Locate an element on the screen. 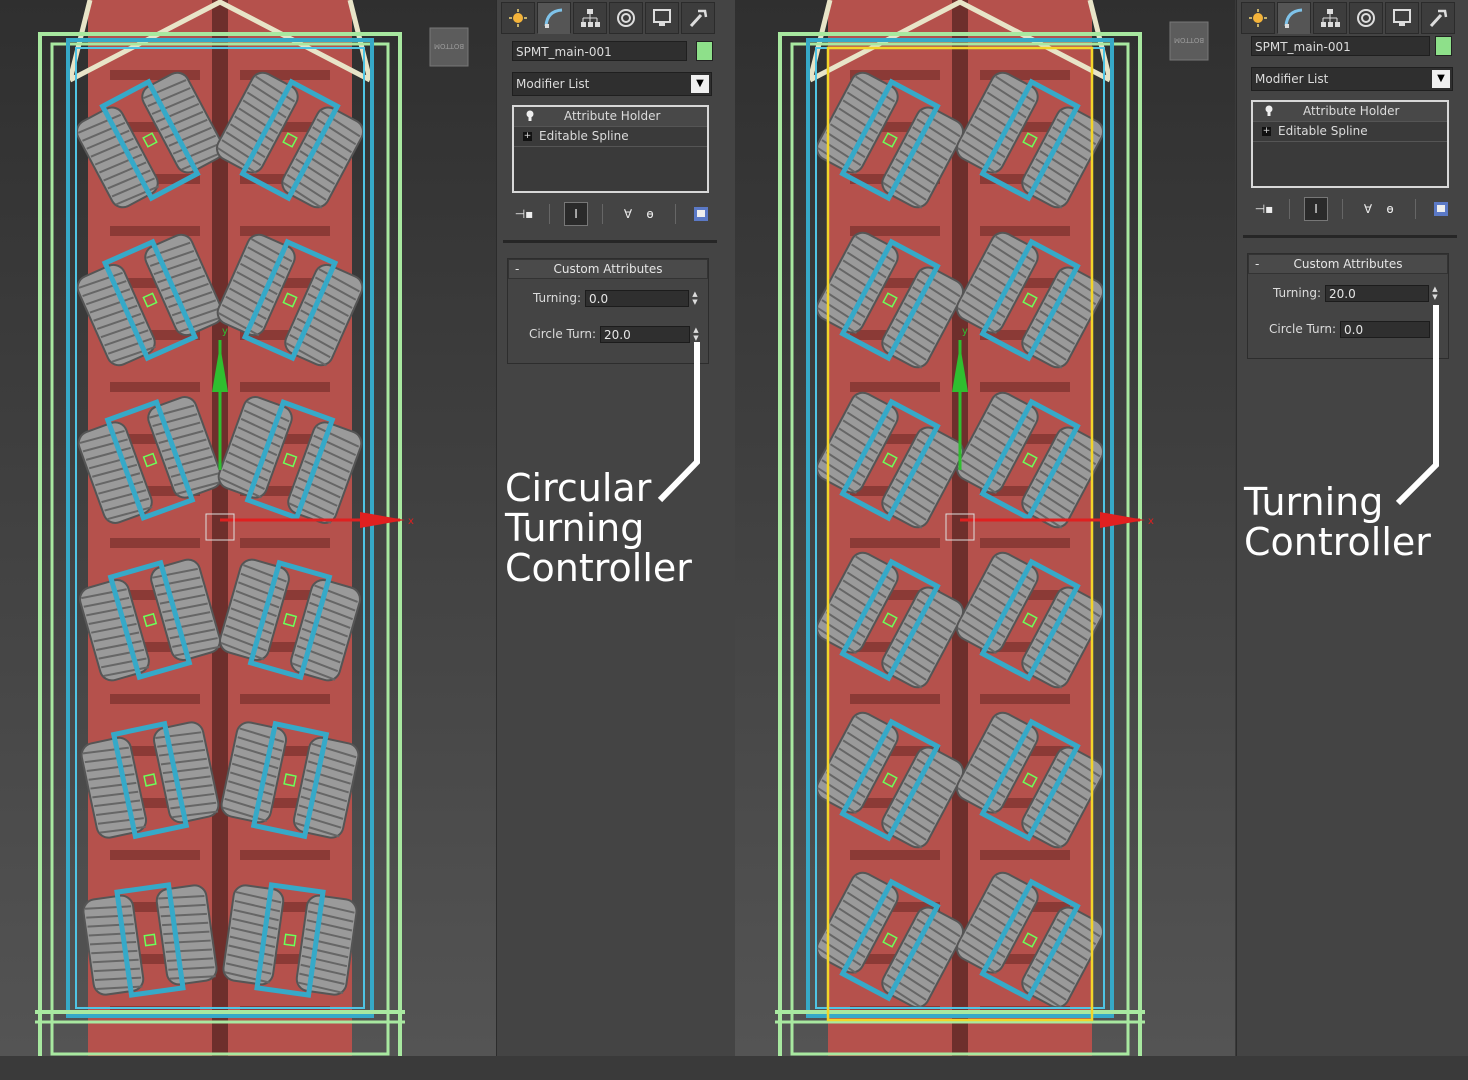 Image resolution: width=1468 pixels, height=1080 pixels. circle-turn-param: Circle Turn: 20.0 ▲ ▼ is located at coordinates (612, 334).